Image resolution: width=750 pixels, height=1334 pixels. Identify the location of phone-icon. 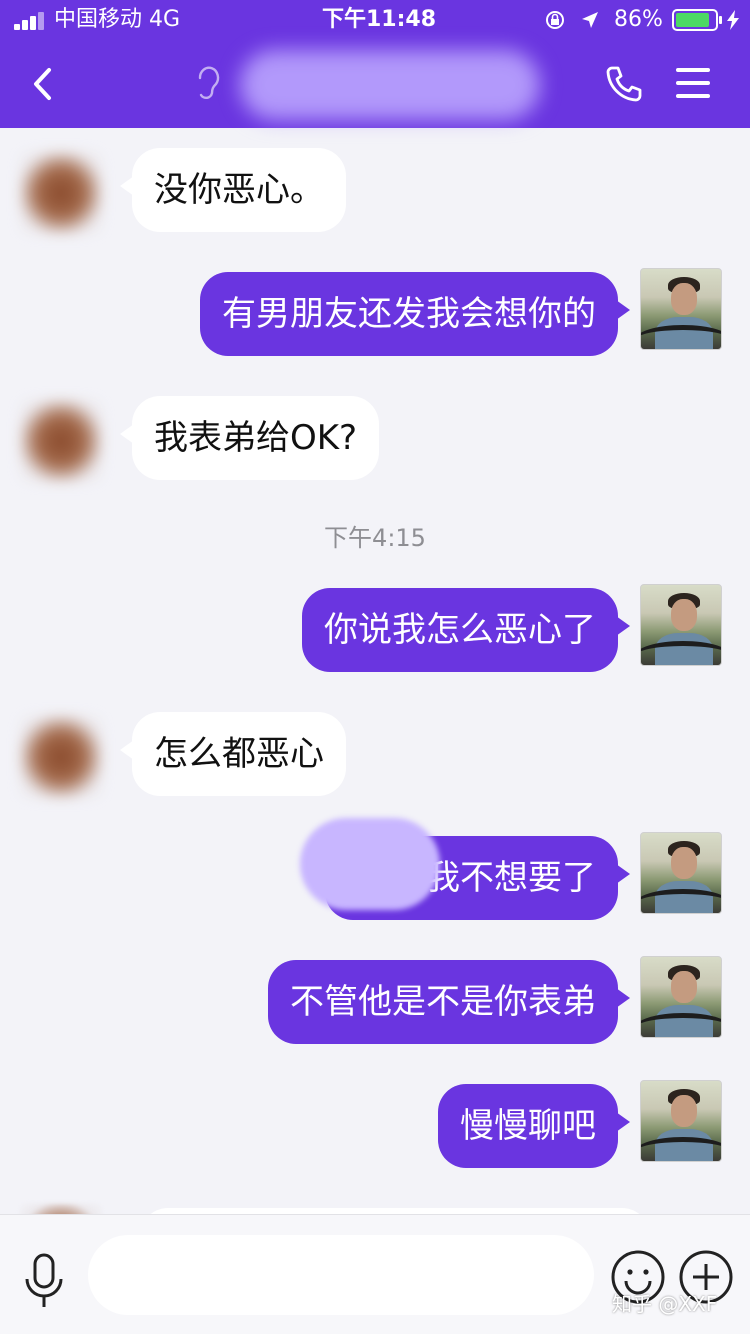
(624, 84).